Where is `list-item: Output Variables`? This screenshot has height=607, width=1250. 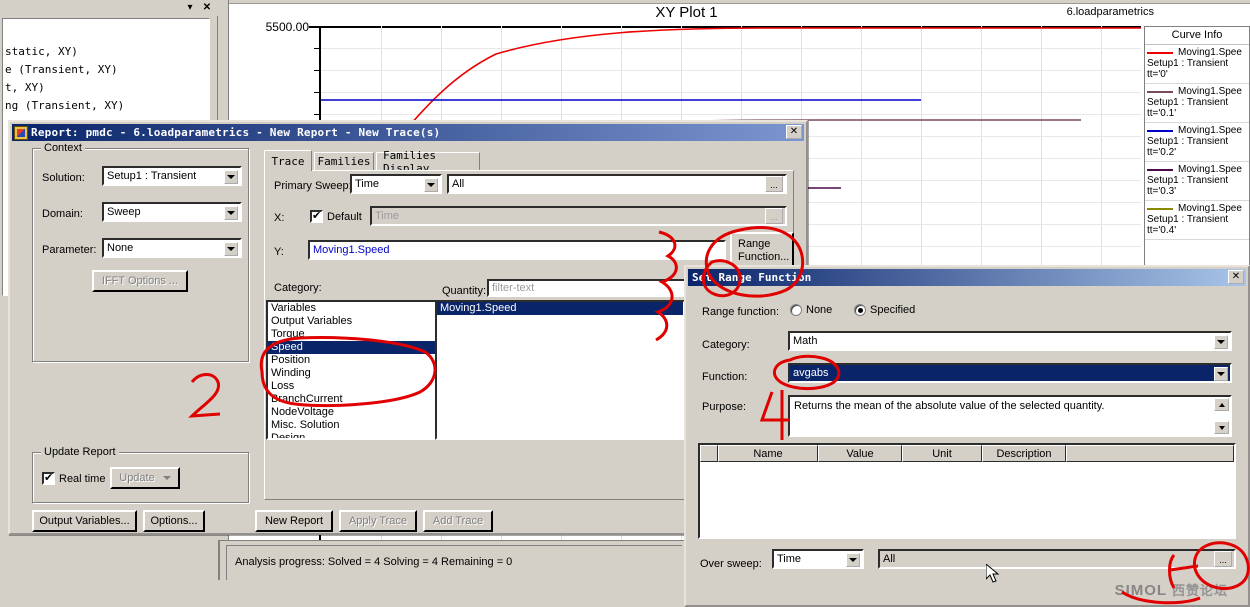
list-item: Output Variables is located at coordinates (354, 321).